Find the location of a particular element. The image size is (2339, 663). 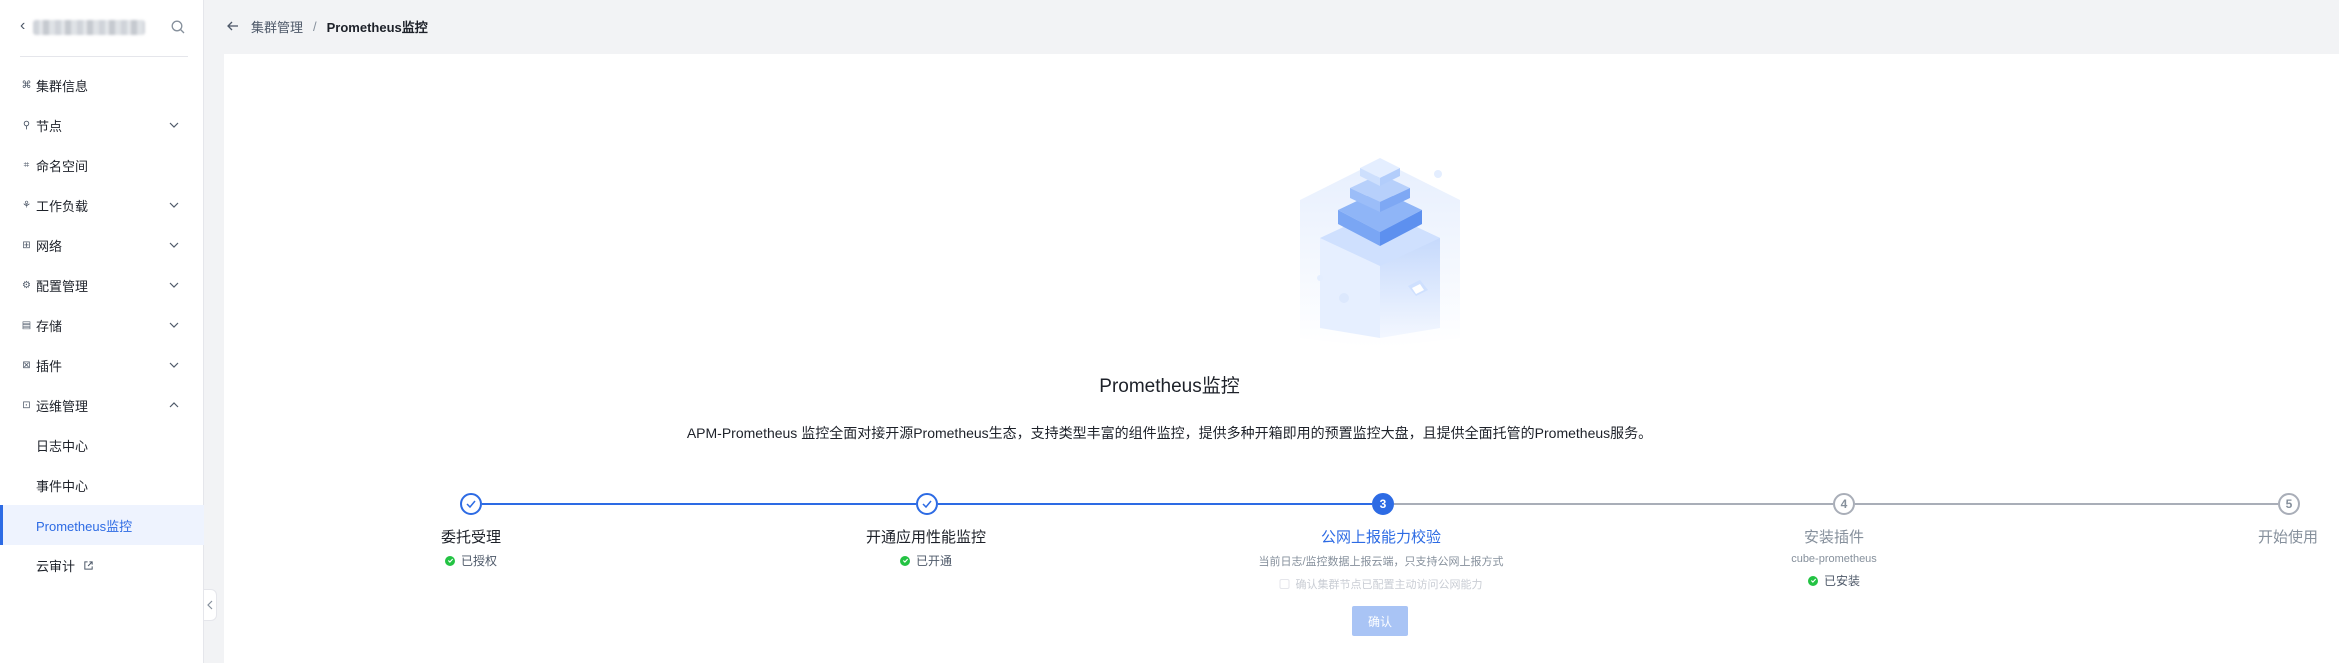

sidebar-item-label: 配置管理 is located at coordinates (62, 286).